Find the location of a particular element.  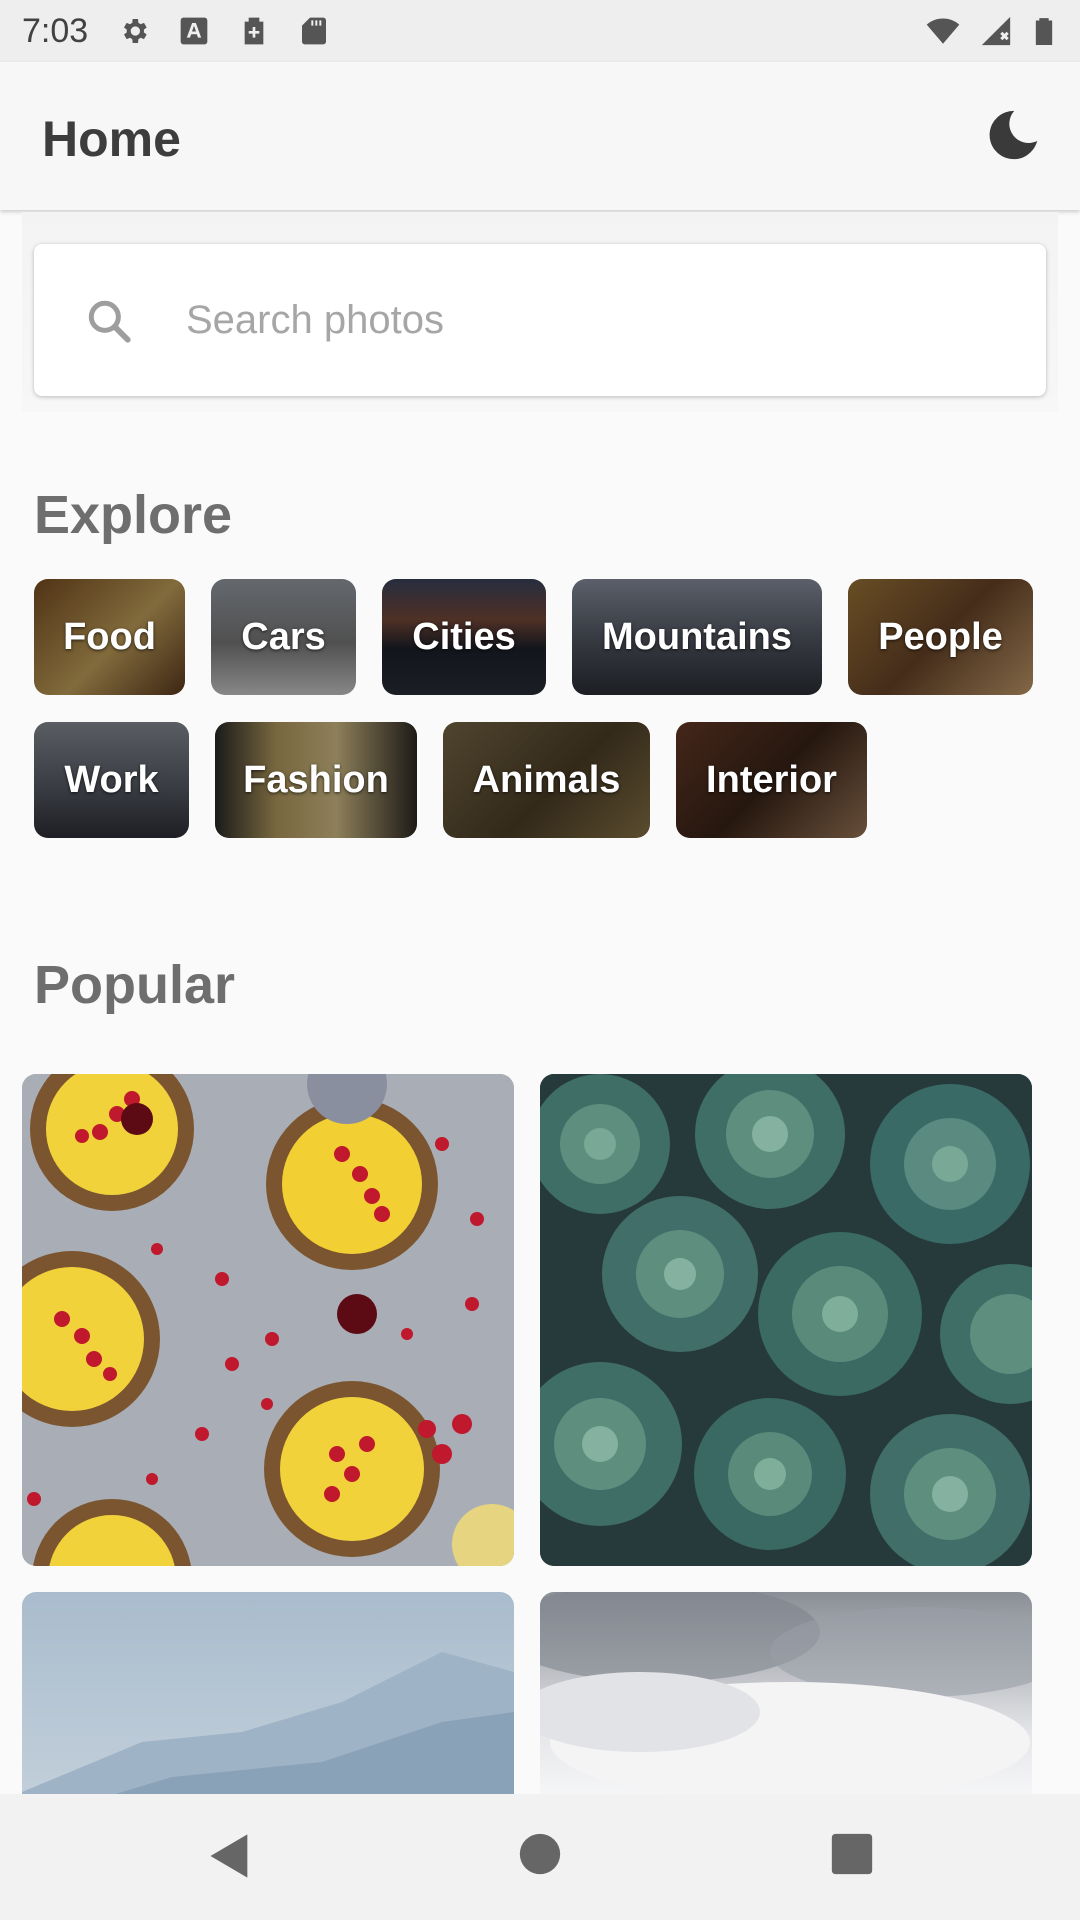

chip-label: Animals is located at coordinates (546, 779).